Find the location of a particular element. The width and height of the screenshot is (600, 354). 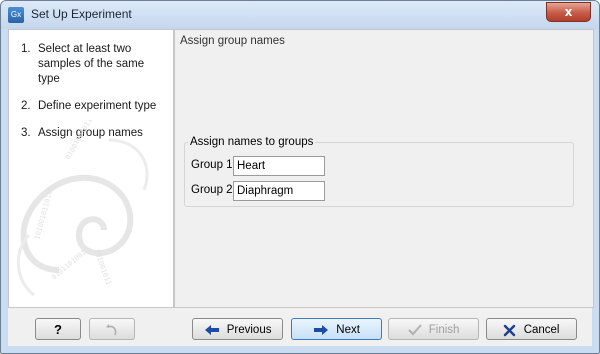

arrow-left-icon is located at coordinates (211, 330).